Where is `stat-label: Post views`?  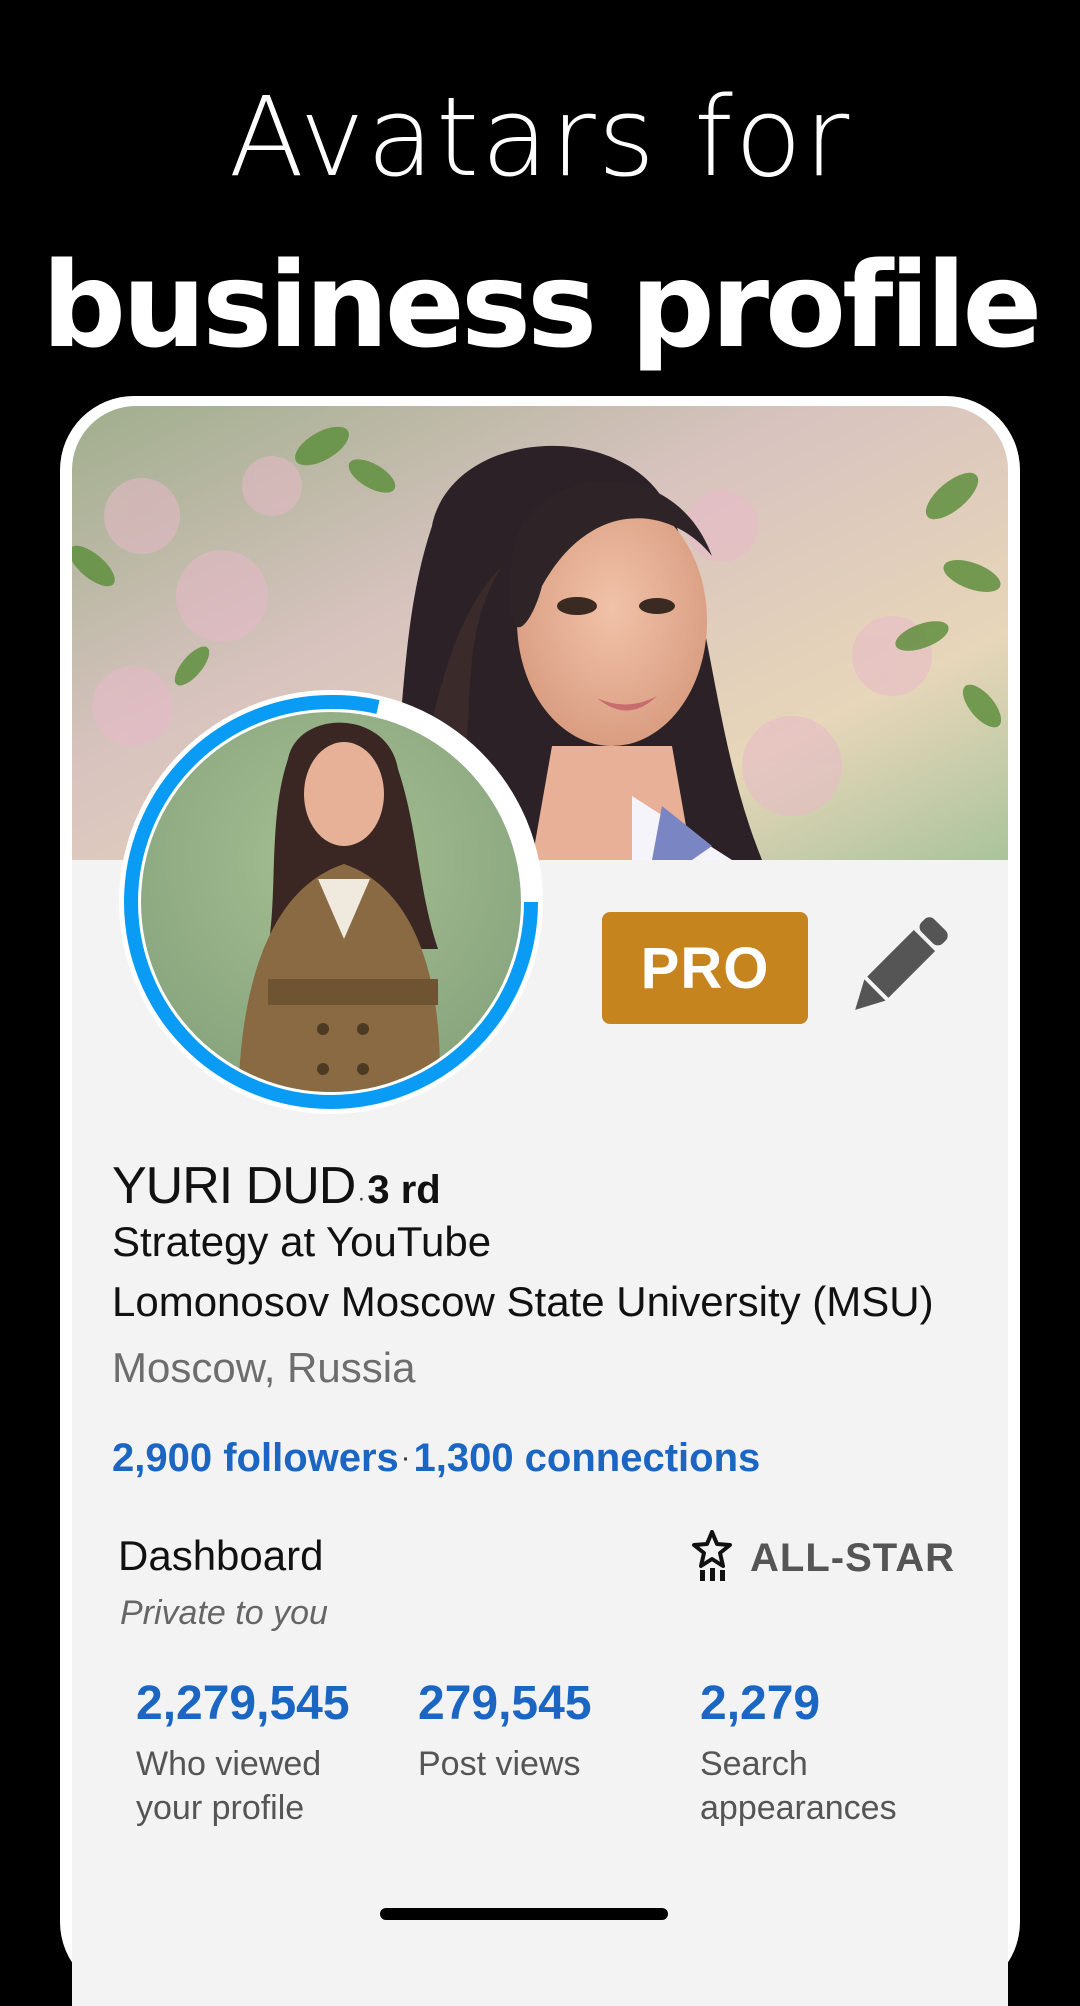 stat-label: Post views is located at coordinates (499, 1764).